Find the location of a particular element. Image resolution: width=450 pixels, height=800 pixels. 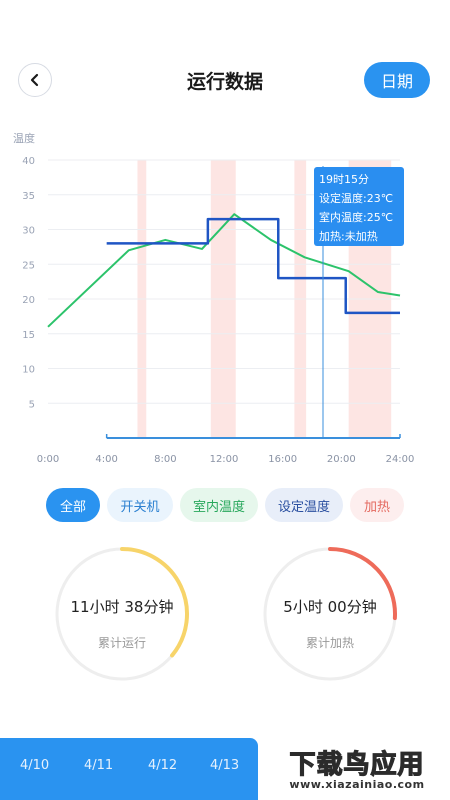

x-tick-label: 12:00 is located at coordinates (224, 459).